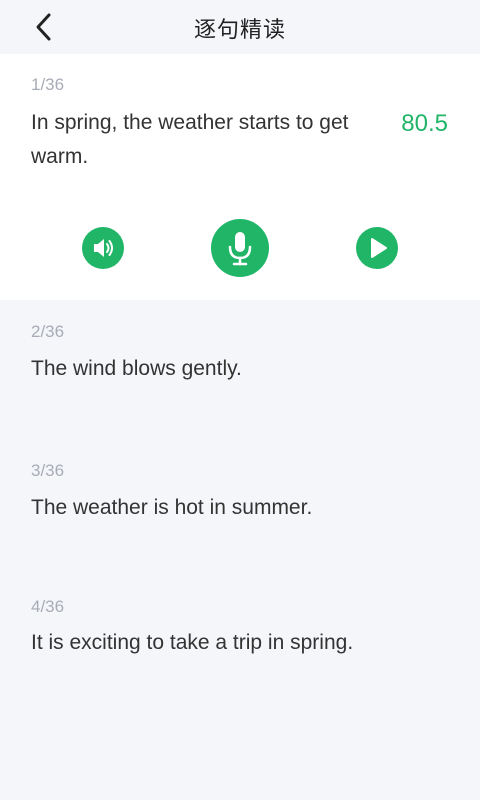  What do you see at coordinates (172, 507) in the screenshot?
I see `sentence-text: The weather is hot in summer.` at bounding box center [172, 507].